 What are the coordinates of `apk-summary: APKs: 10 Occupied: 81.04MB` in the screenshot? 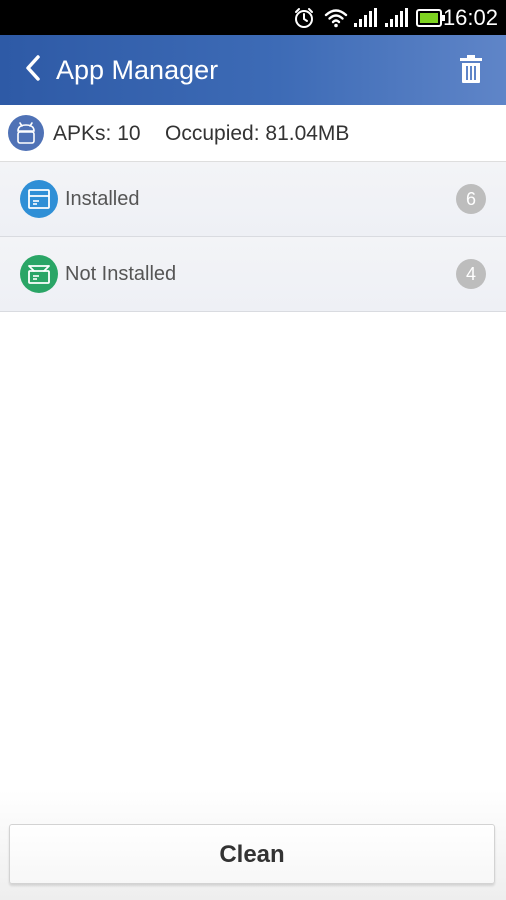 It's located at (253, 133).